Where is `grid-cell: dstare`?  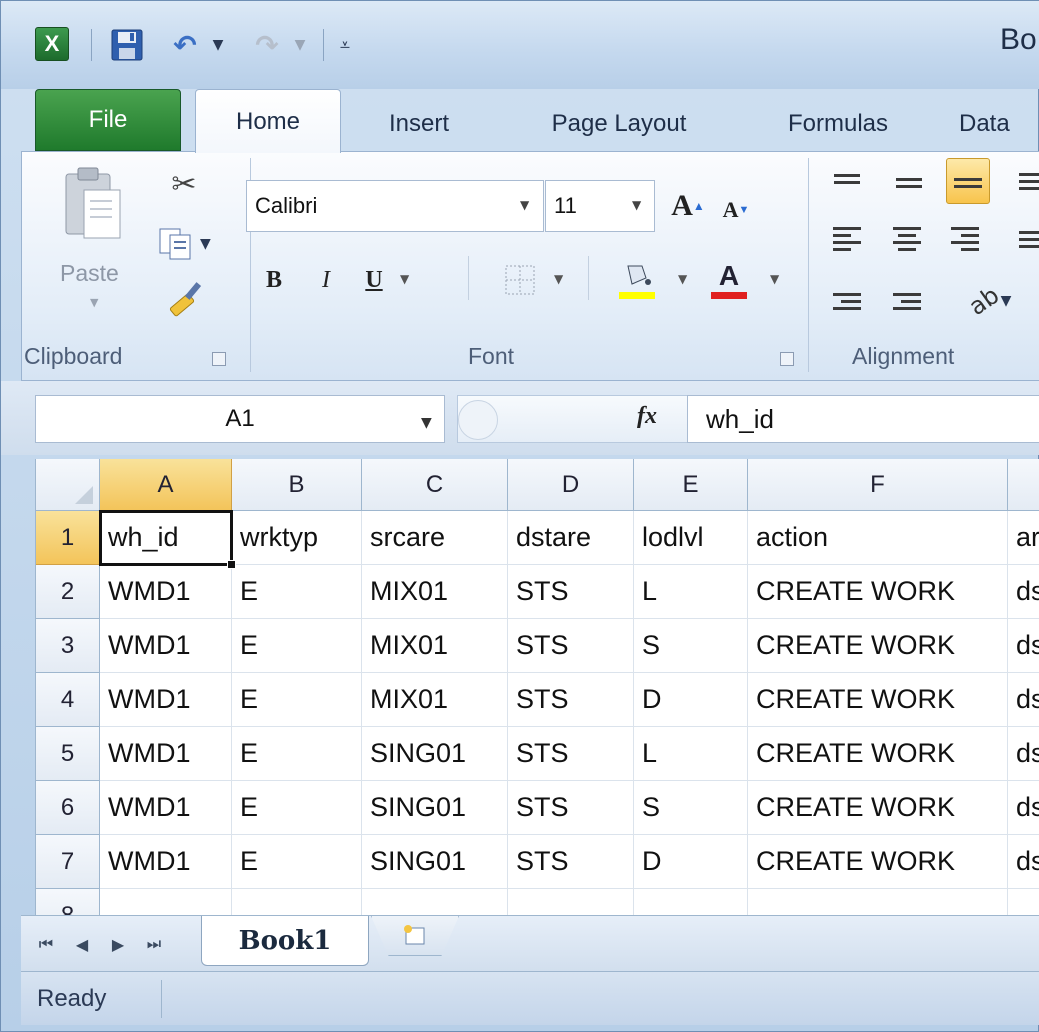
grid-cell: dstare is located at coordinates (571, 538).